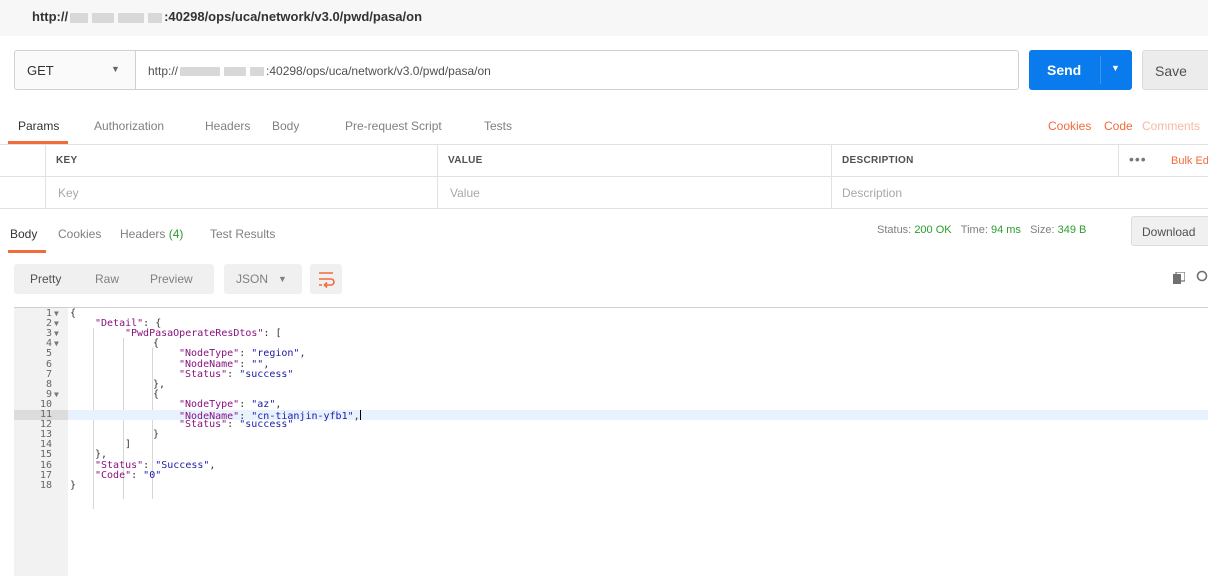 Image resolution: width=1208 pixels, height=576 pixels. What do you see at coordinates (1171, 126) in the screenshot?
I see `comments-link: Comments` at bounding box center [1171, 126].